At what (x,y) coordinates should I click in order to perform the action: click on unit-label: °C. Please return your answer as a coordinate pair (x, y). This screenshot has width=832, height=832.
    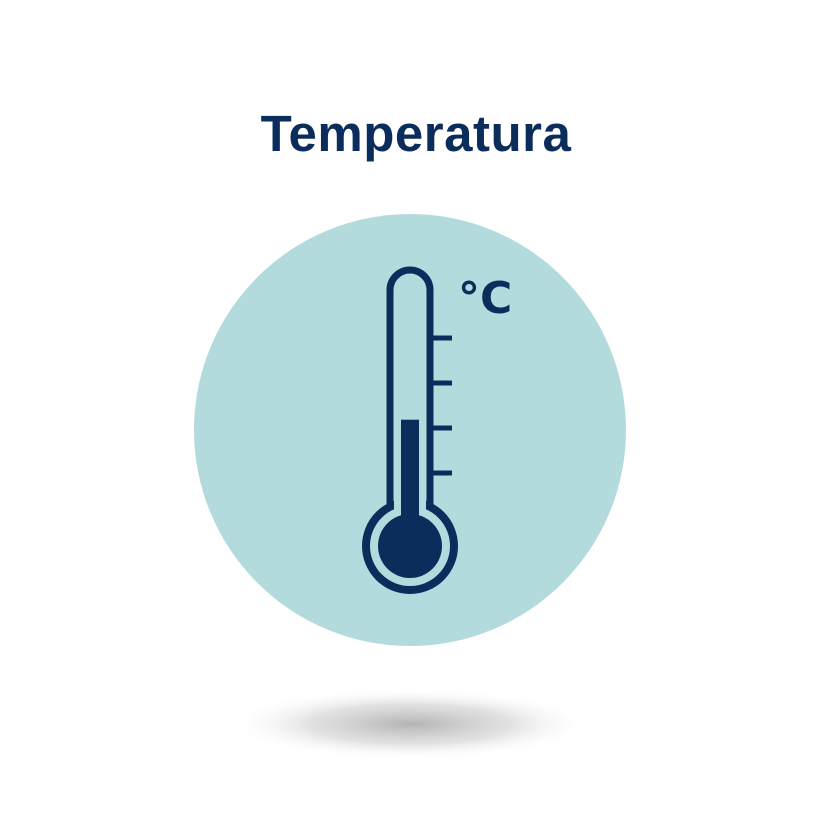
    Looking at the image, I should click on (485, 298).